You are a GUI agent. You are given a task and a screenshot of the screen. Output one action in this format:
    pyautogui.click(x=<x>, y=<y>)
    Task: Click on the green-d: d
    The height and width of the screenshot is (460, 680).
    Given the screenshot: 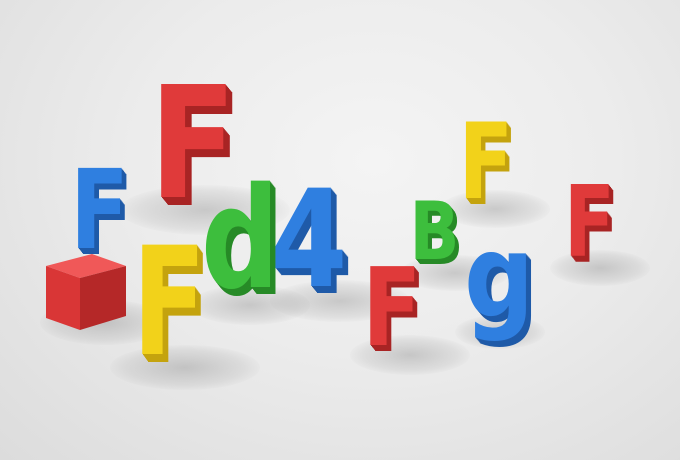 What is the action you would take?
    pyautogui.click(x=240, y=239)
    